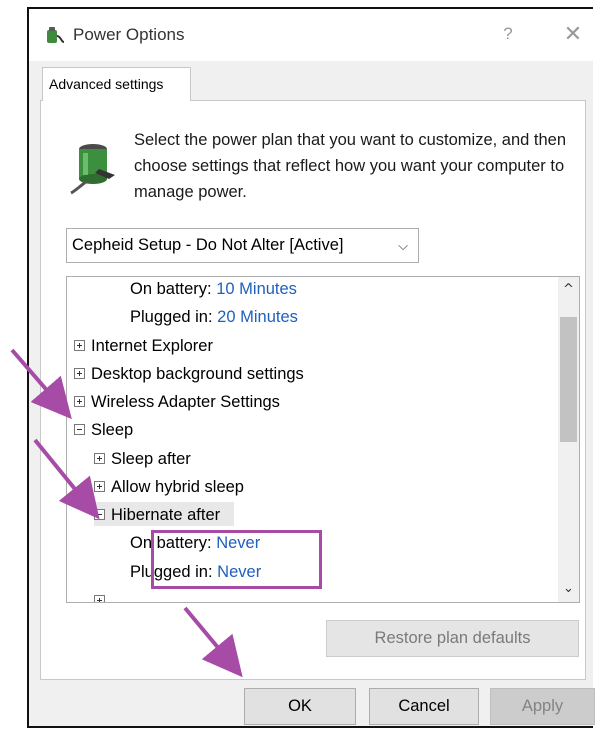 Image resolution: width=595 pixels, height=730 pixels. Describe the element at coordinates (424, 706) in the screenshot. I see `cancel-button: Cancel` at that location.